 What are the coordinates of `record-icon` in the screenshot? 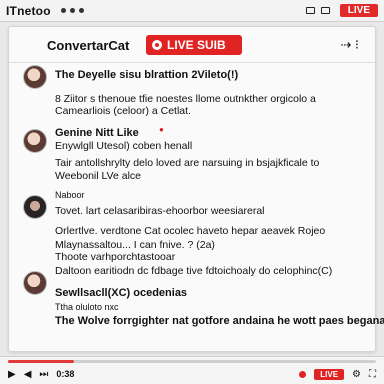 It's located at (303, 374).